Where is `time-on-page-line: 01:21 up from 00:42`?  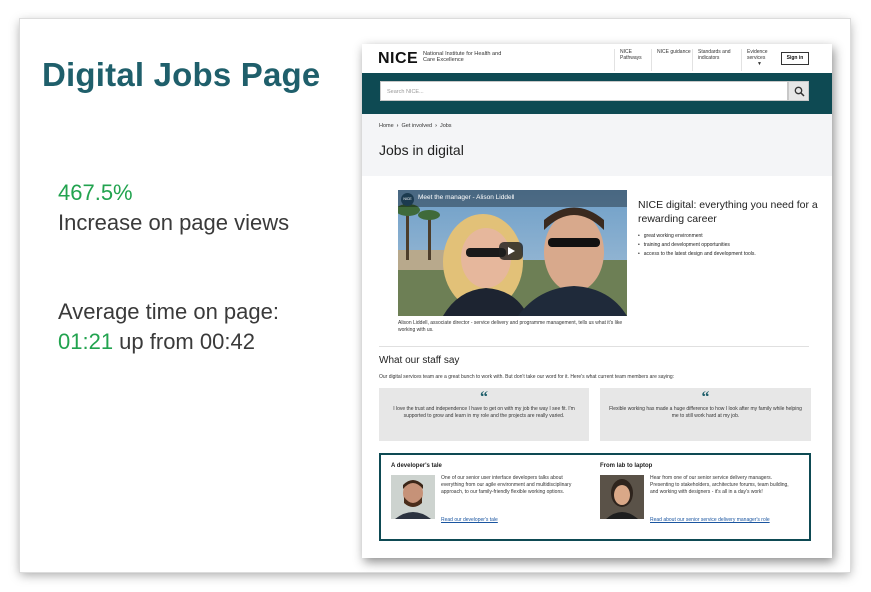 time-on-page-line: 01:21 up from 00:42 is located at coordinates (168, 342).